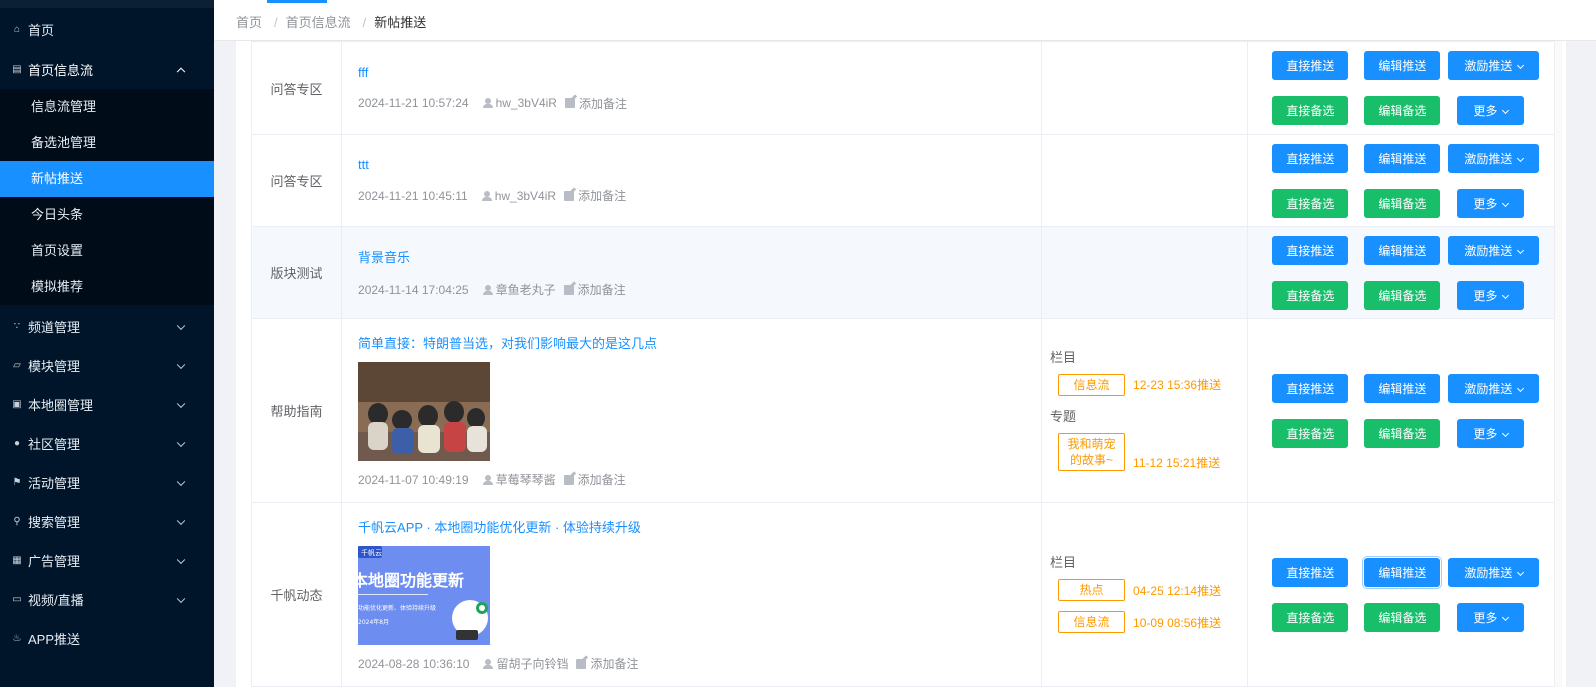  I want to click on vertical-scrollbar, so click(1558, 364).